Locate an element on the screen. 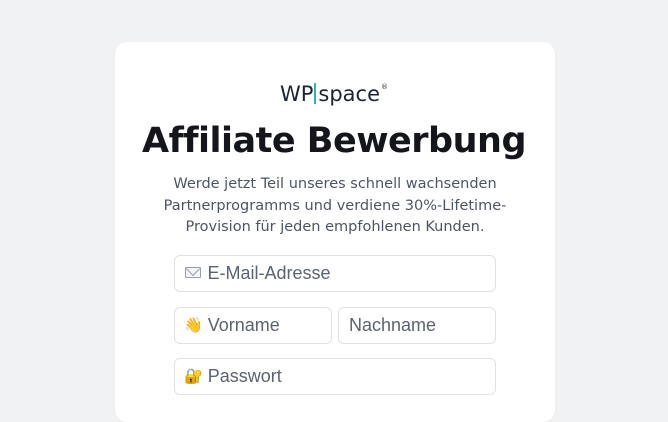 Image resolution: width=668 pixels, height=422 pixels. first-name-field: 👋 is located at coordinates (253, 325).